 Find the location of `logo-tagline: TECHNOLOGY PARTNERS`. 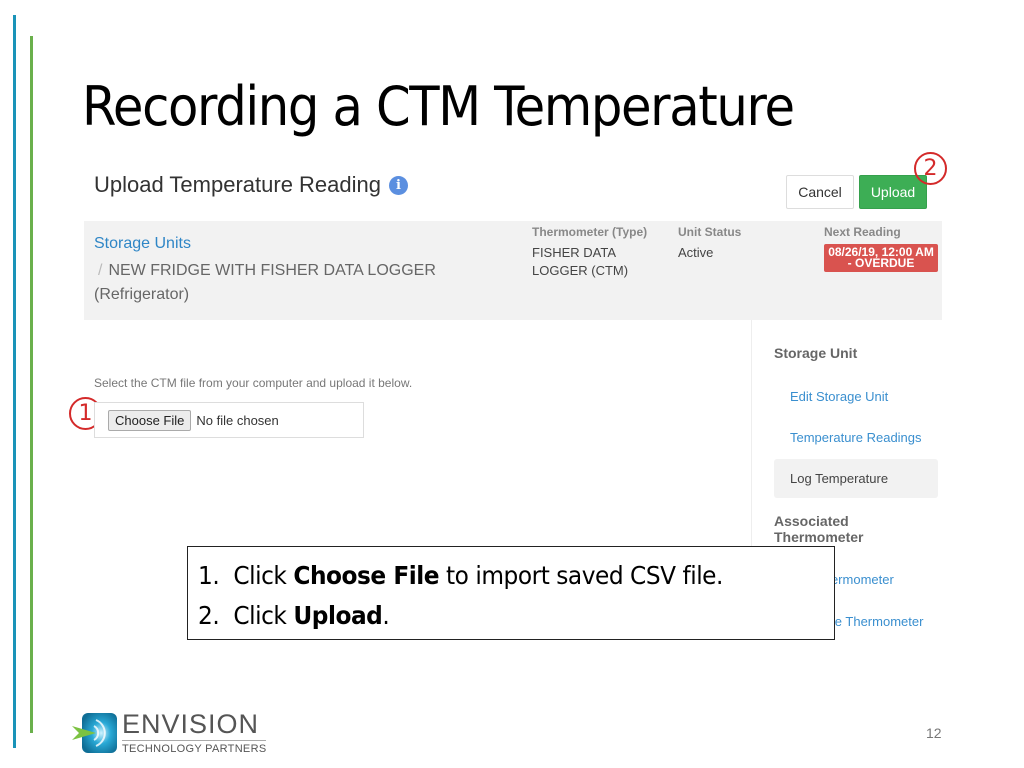

logo-tagline: TECHNOLOGY PARTNERS is located at coordinates (194, 749).